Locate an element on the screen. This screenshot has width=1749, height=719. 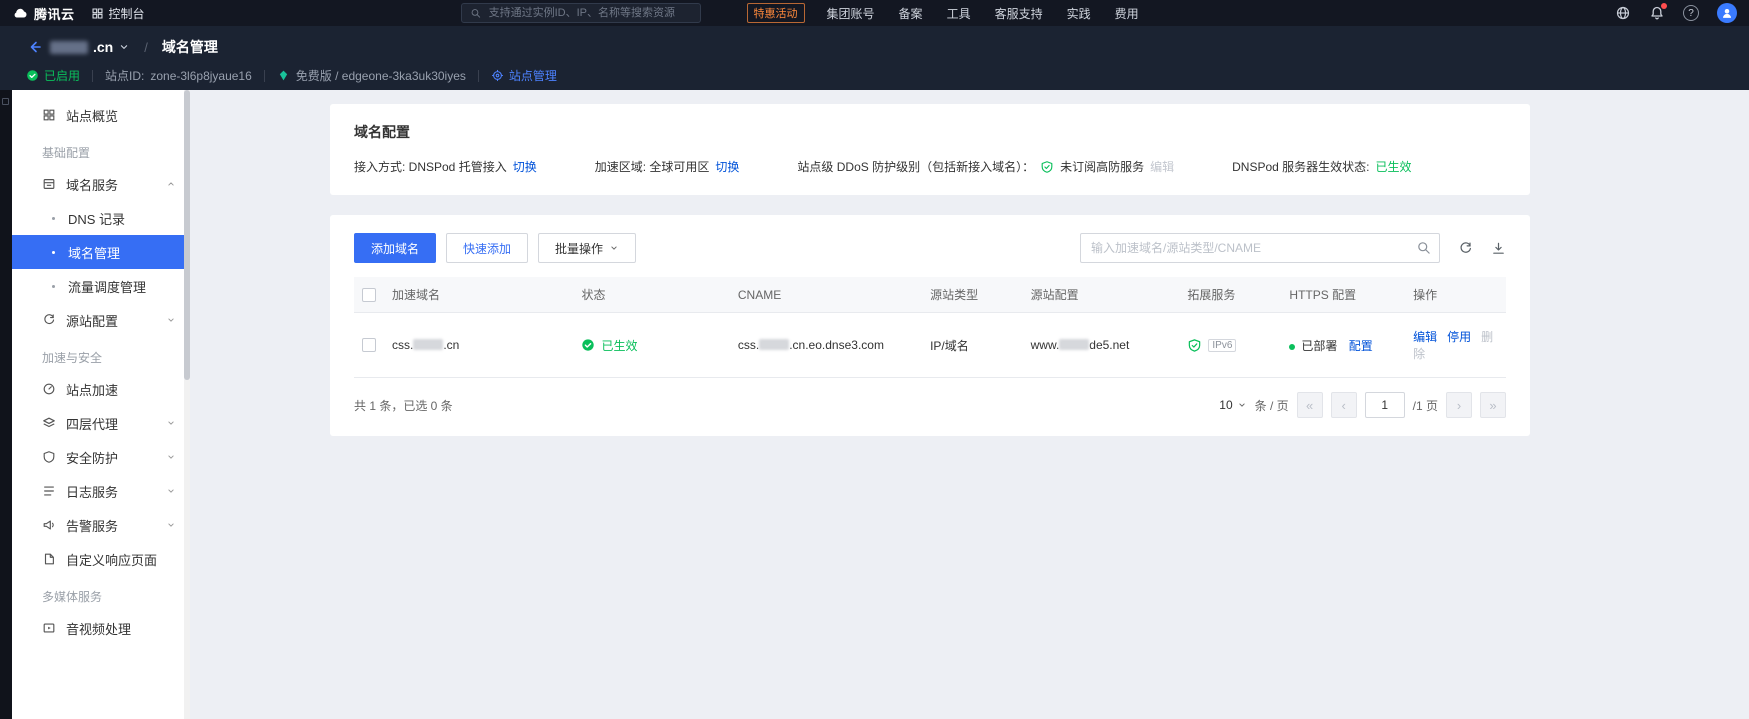
total-pages-label: /1 页 is located at coordinates (1425, 405).